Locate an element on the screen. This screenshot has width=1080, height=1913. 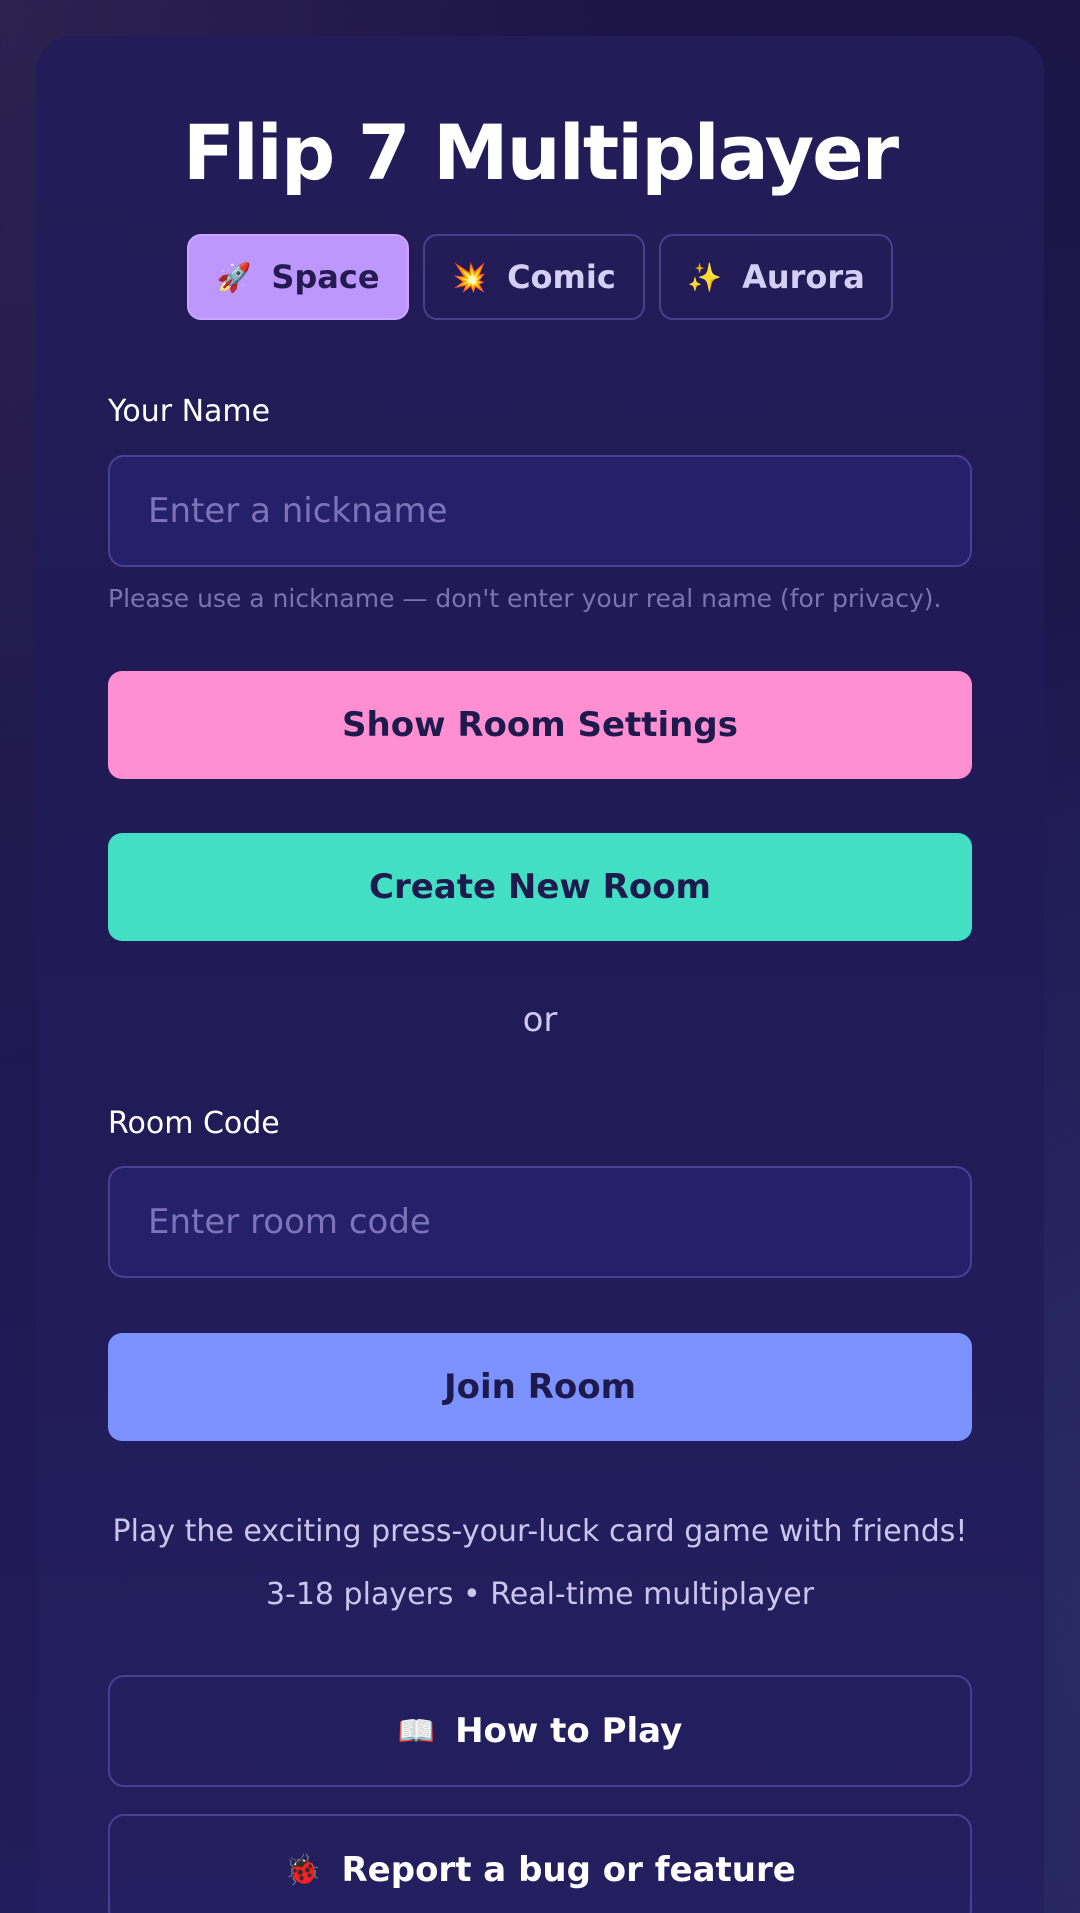
report-wrap: 🐞 Report a bug or feature is located at coordinates (540, 1863).